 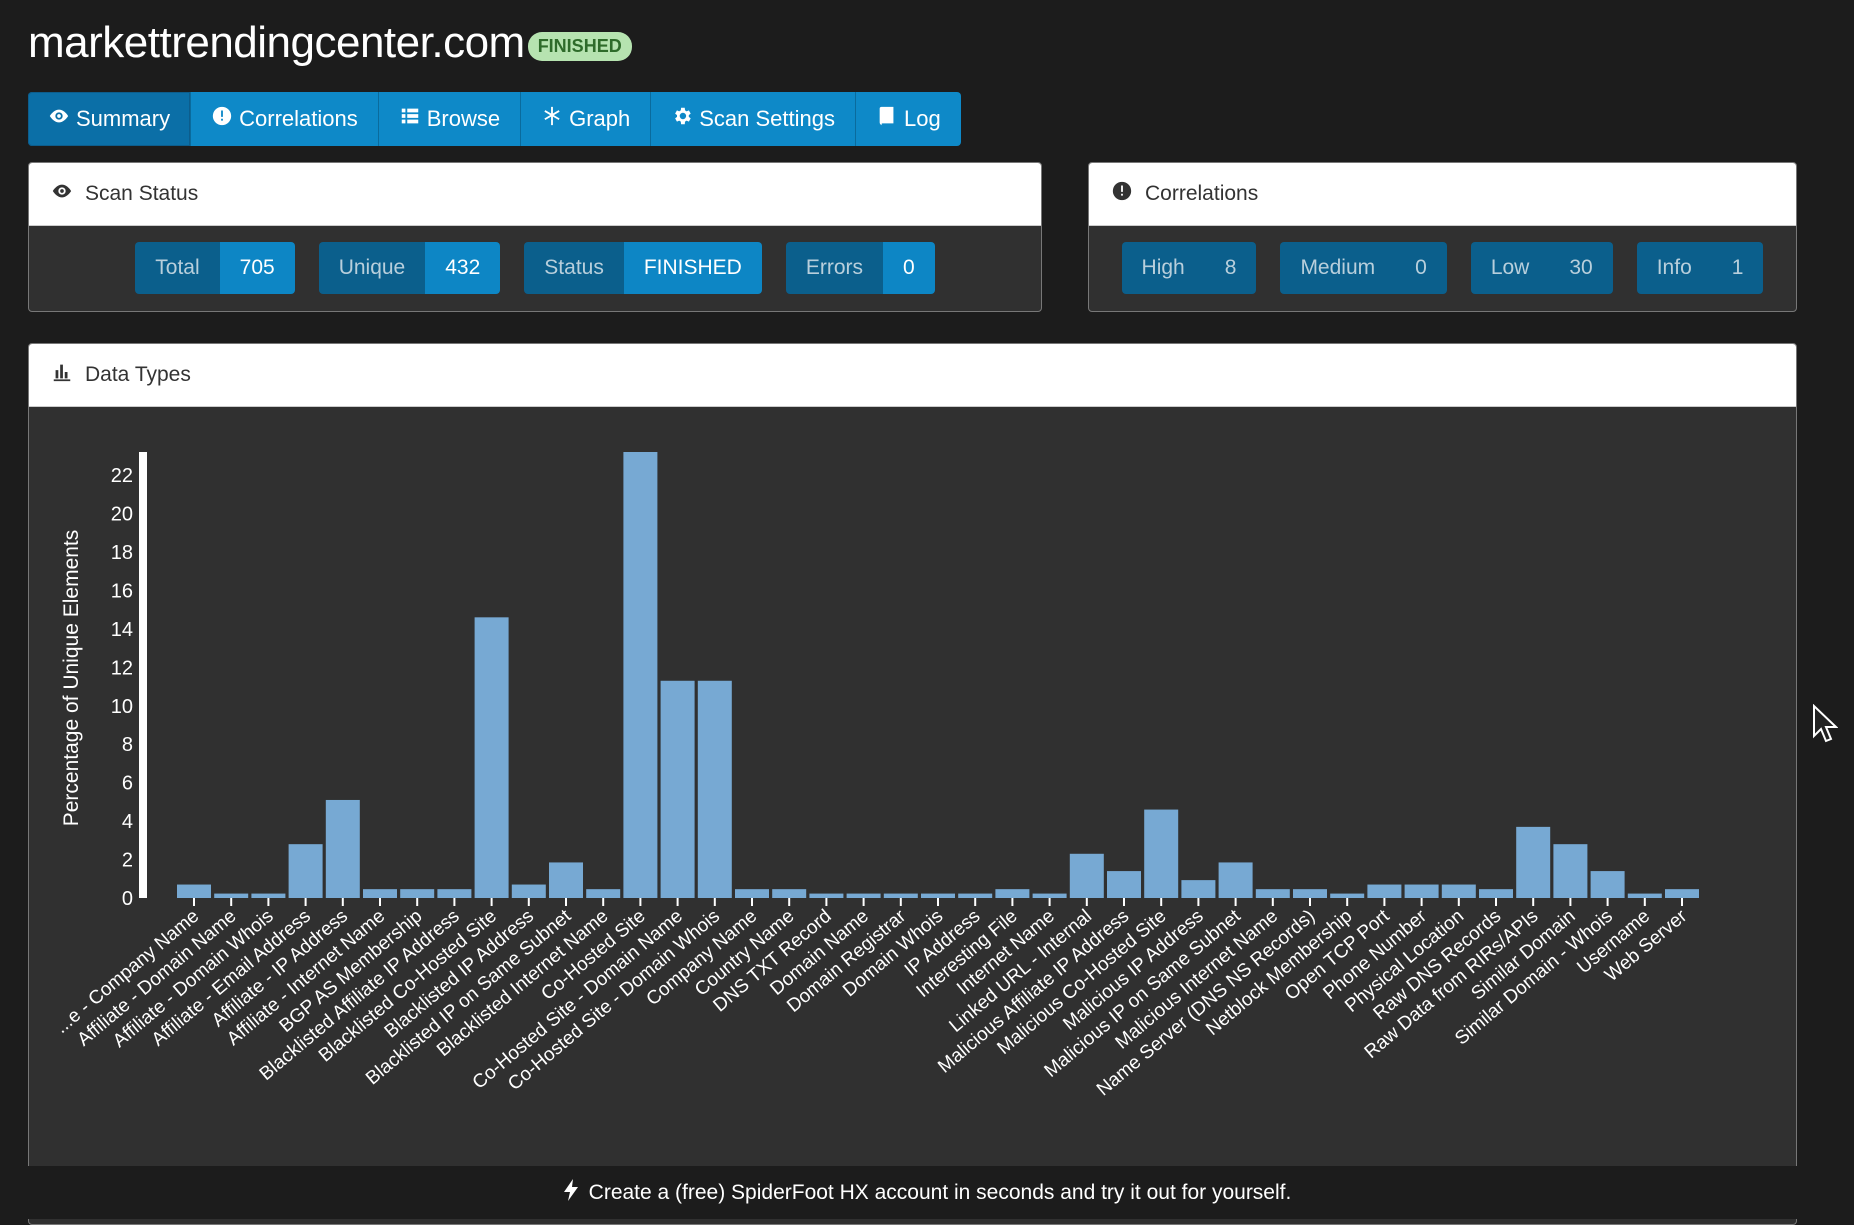 What do you see at coordinates (922, 118) in the screenshot?
I see `tab-label: Log` at bounding box center [922, 118].